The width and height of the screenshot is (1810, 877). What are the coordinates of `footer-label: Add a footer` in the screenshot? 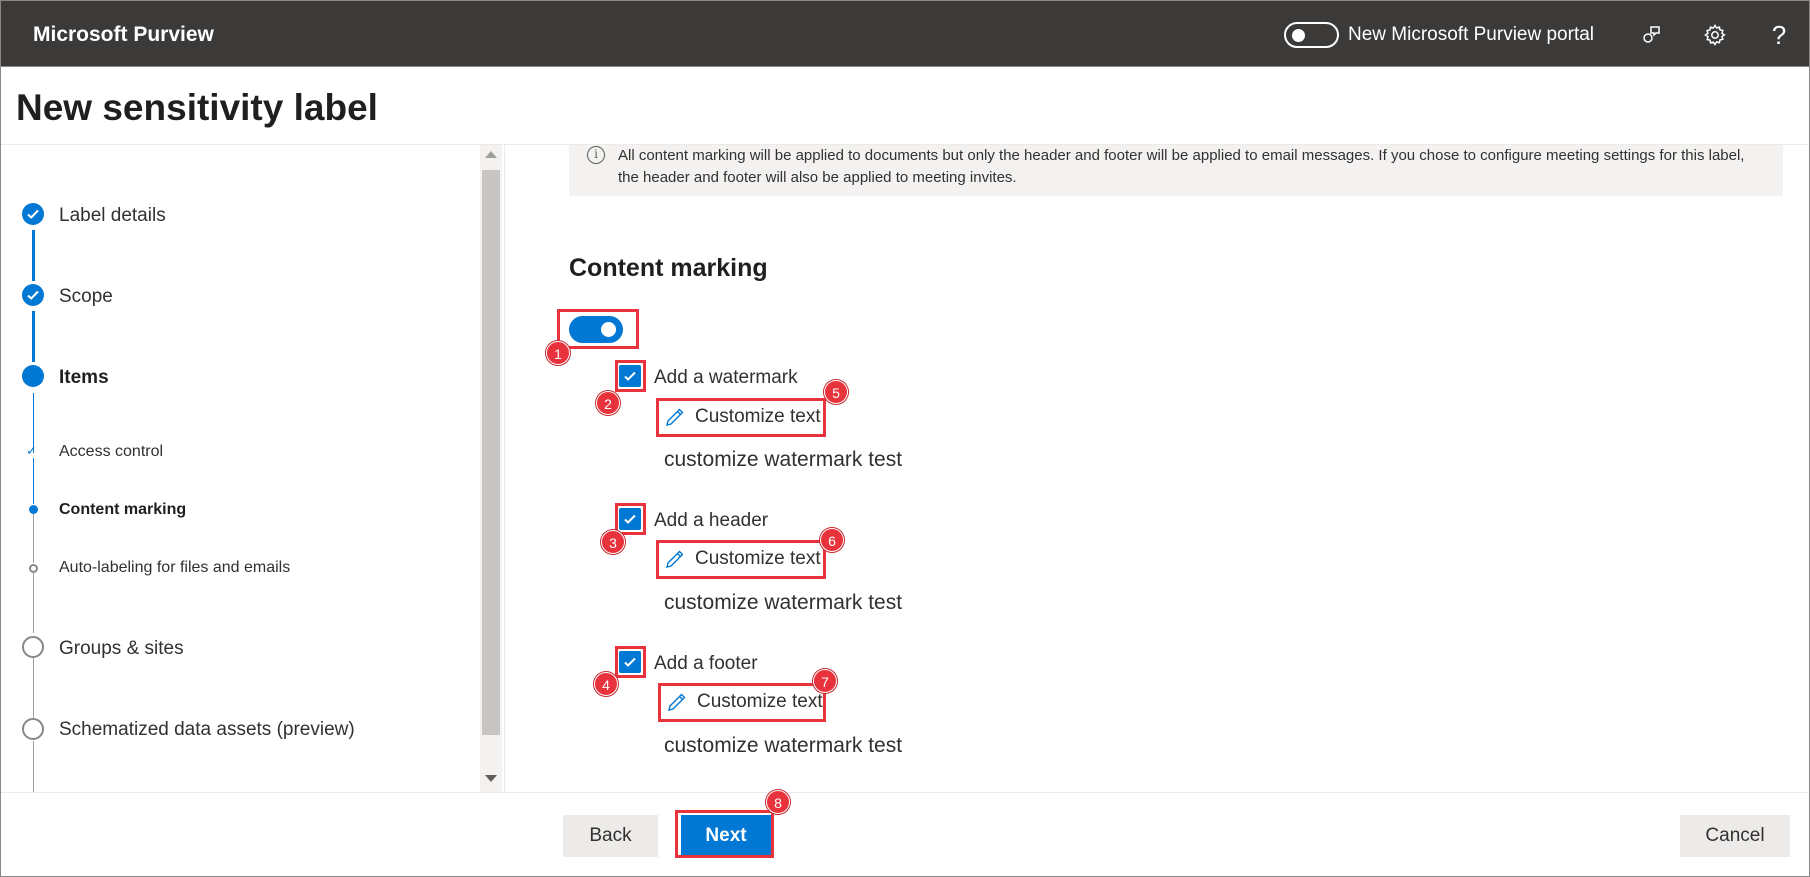 It's located at (706, 663).